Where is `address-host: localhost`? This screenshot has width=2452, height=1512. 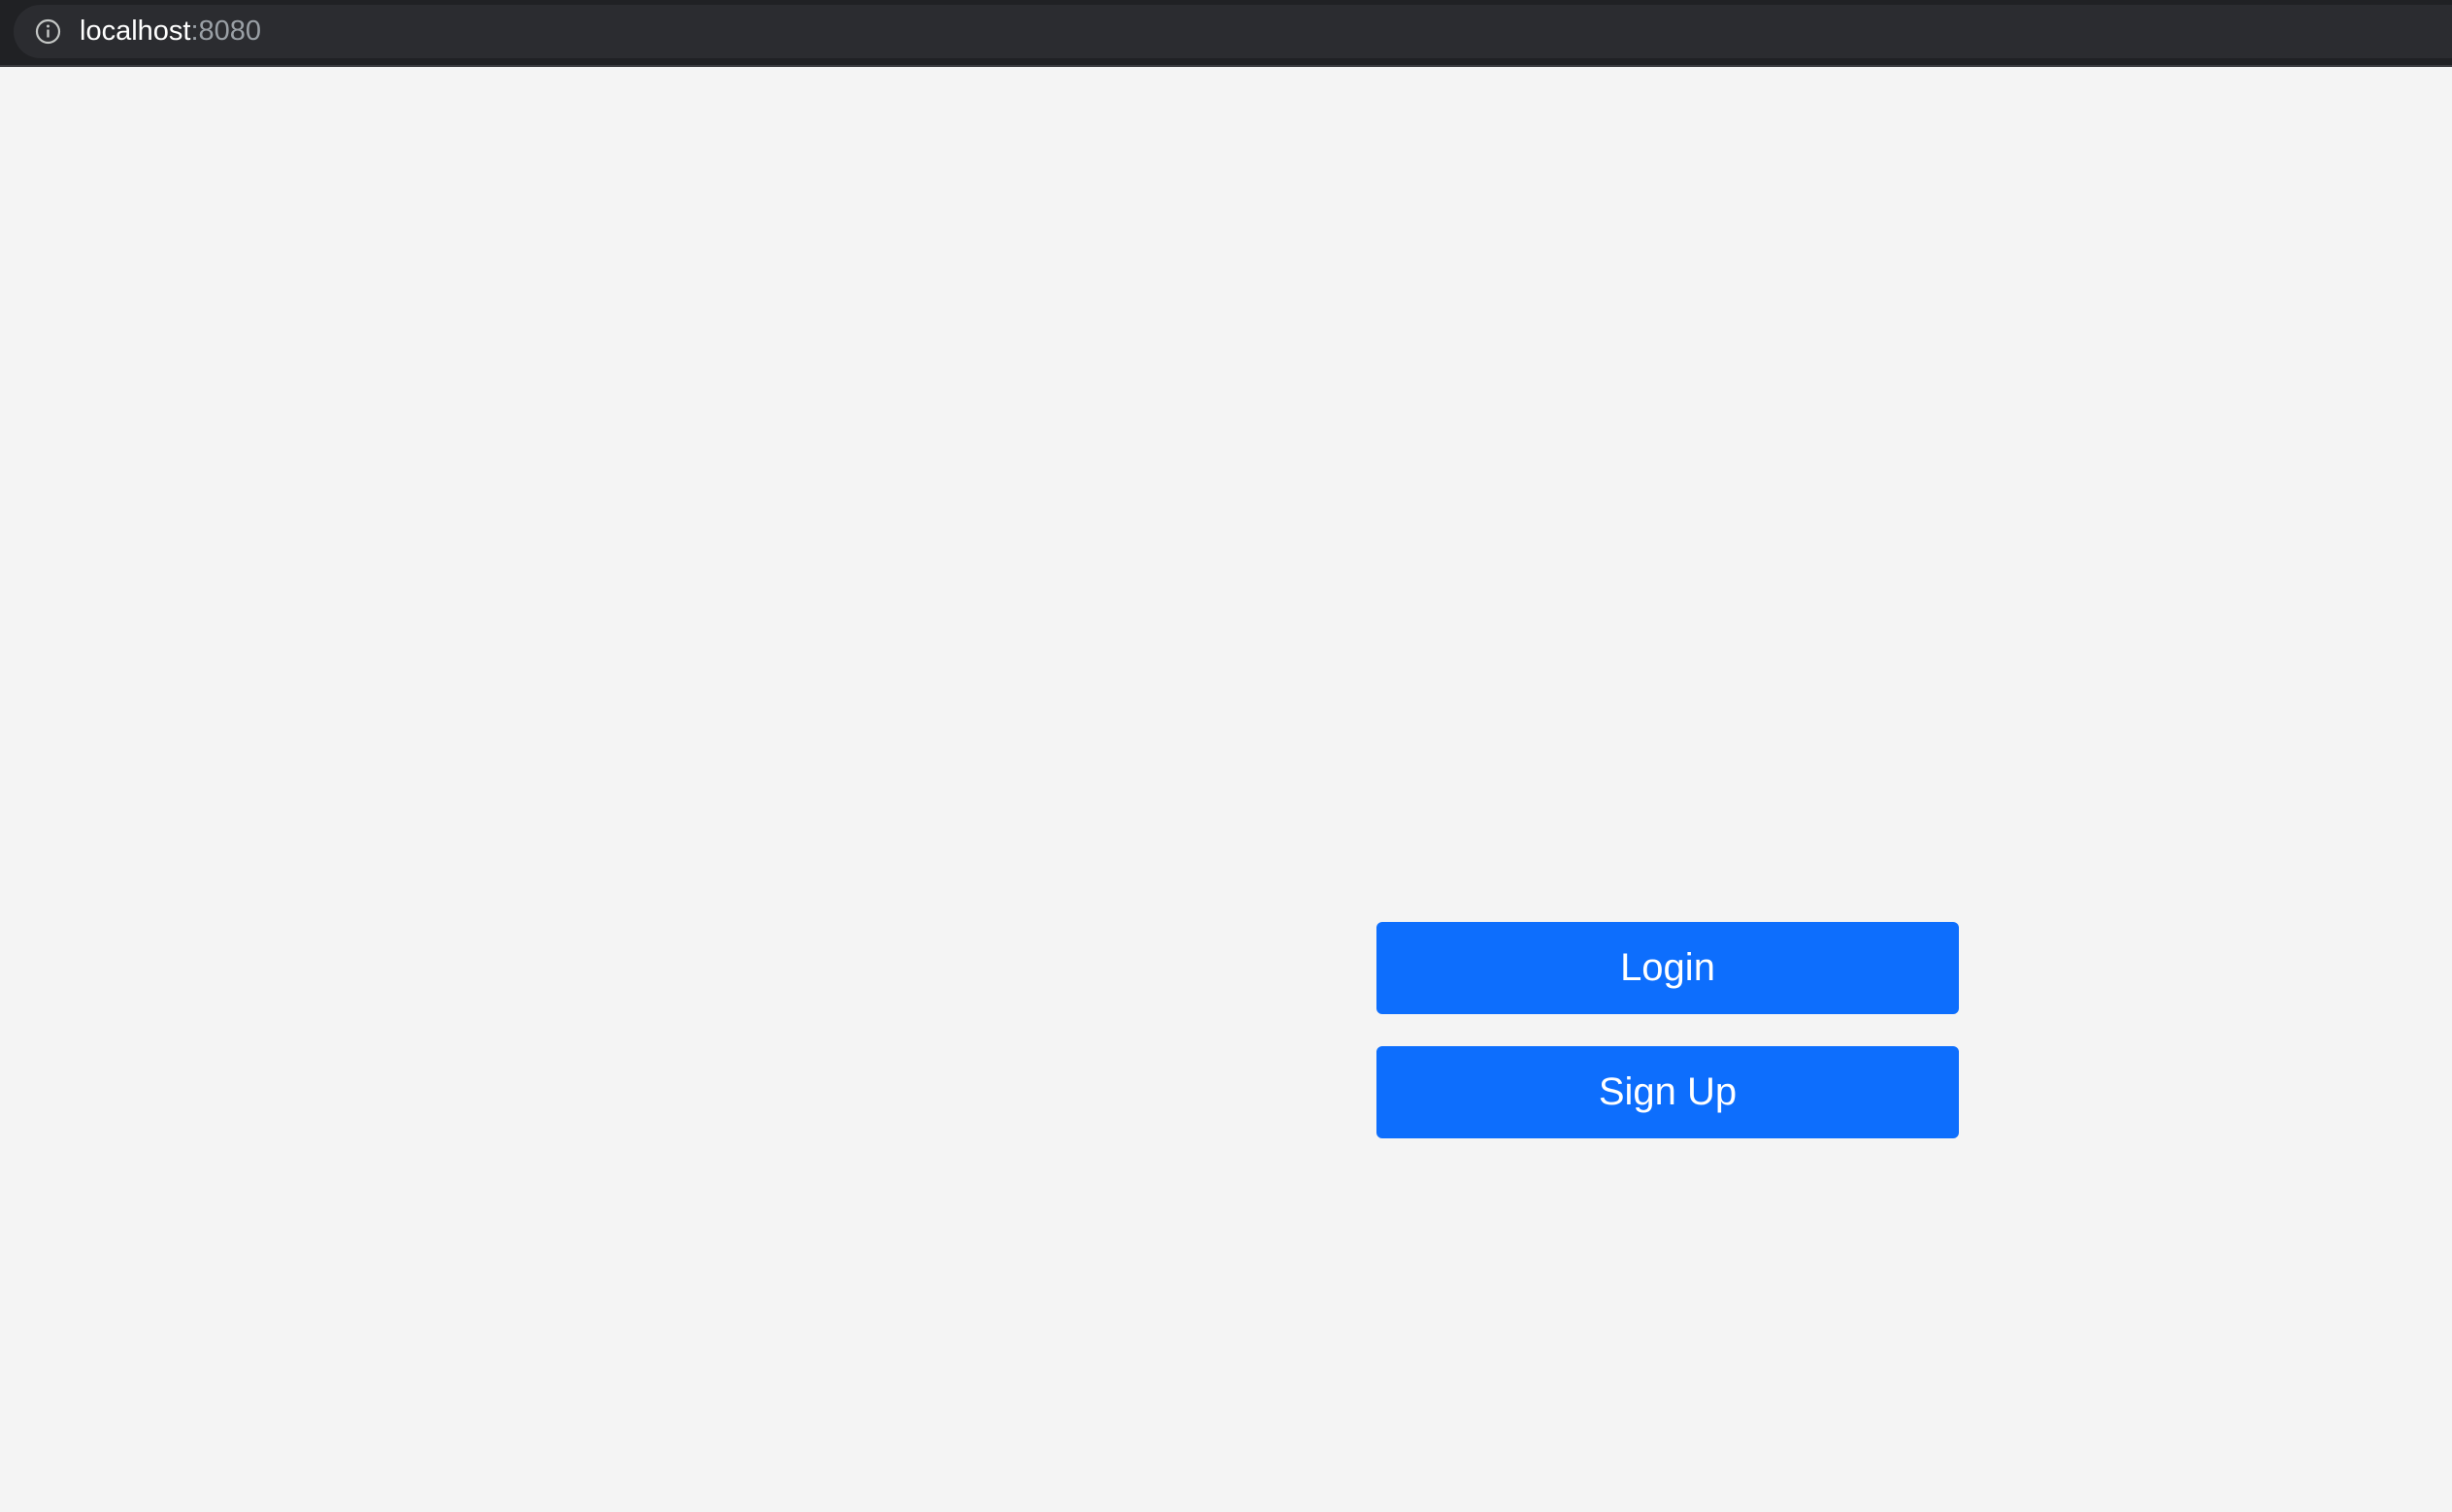
address-host: localhost is located at coordinates (135, 32).